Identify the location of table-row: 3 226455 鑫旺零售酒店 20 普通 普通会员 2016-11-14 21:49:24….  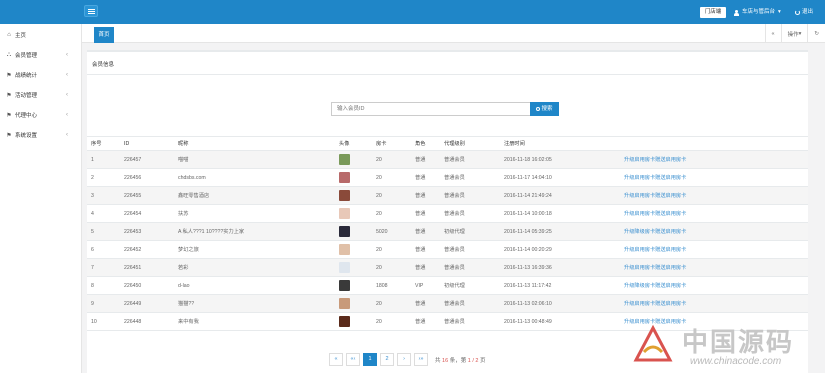
(447, 195).